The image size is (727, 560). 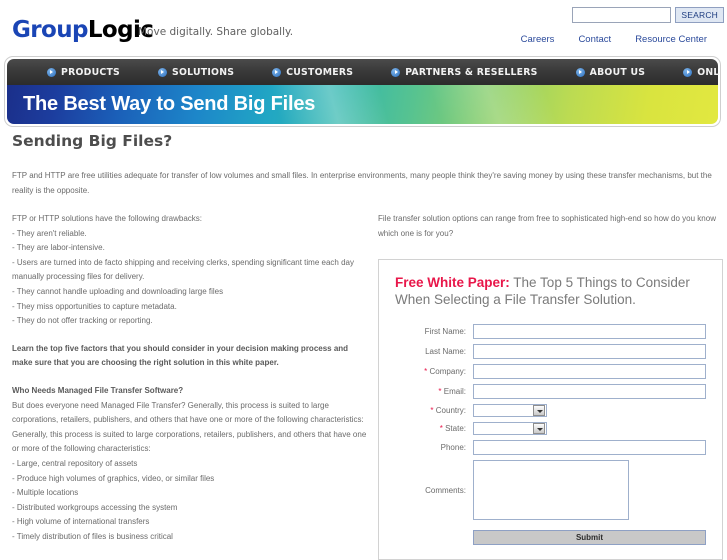 I want to click on label-country: * Country:, so click(x=434, y=410).